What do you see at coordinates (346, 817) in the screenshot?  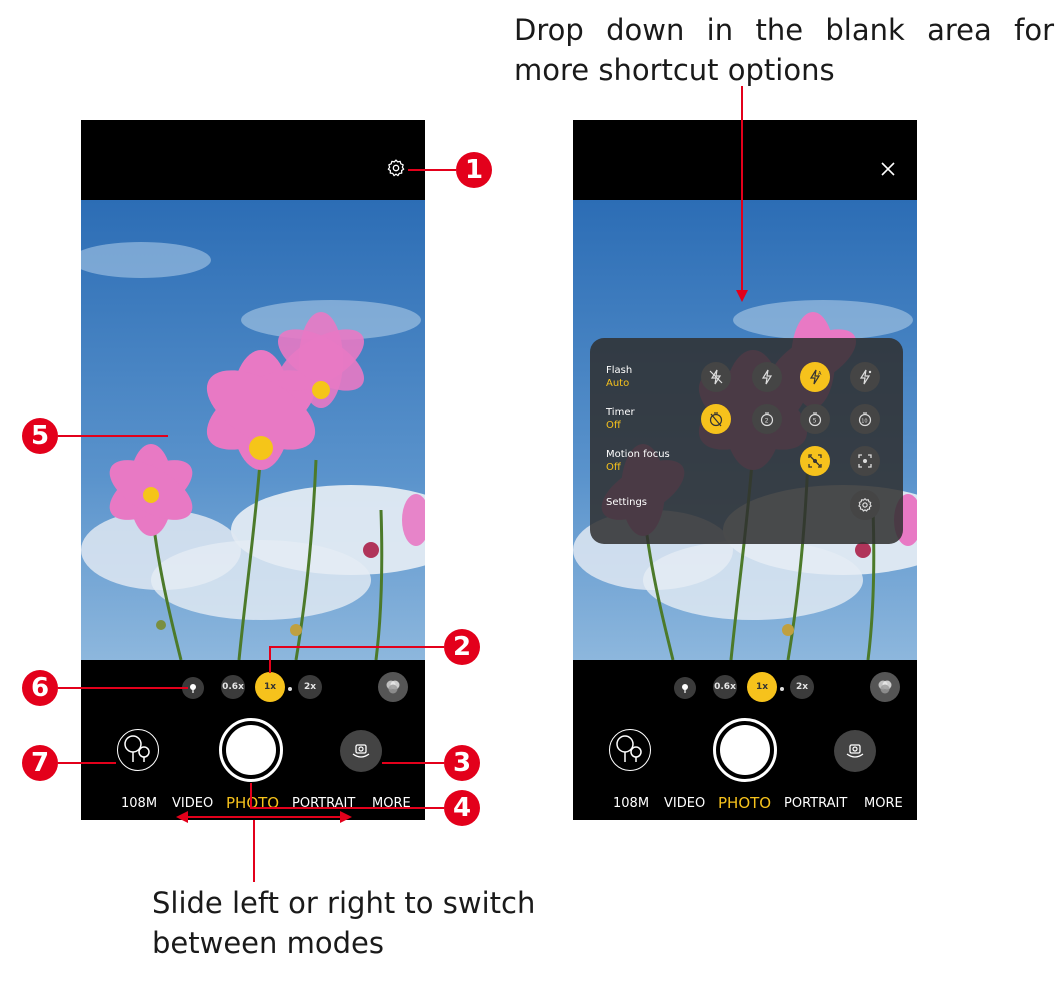 I see `mode-arrow-head-right` at bounding box center [346, 817].